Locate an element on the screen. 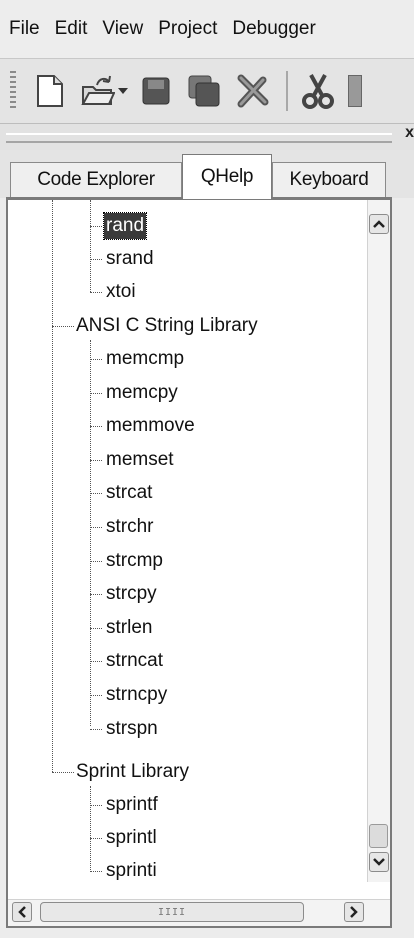 This screenshot has height=938, width=414. tree-item-xtoi: xtoi is located at coordinates (121, 292).